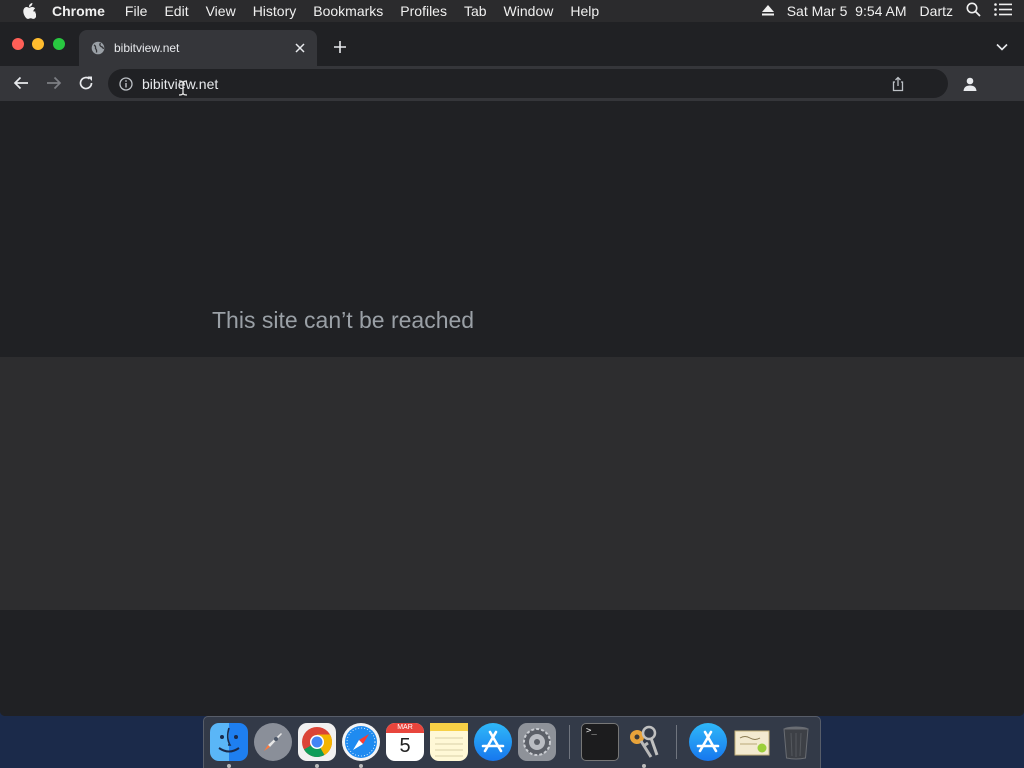  What do you see at coordinates (644, 766) in the screenshot?
I see `keychain-running-indicator` at bounding box center [644, 766].